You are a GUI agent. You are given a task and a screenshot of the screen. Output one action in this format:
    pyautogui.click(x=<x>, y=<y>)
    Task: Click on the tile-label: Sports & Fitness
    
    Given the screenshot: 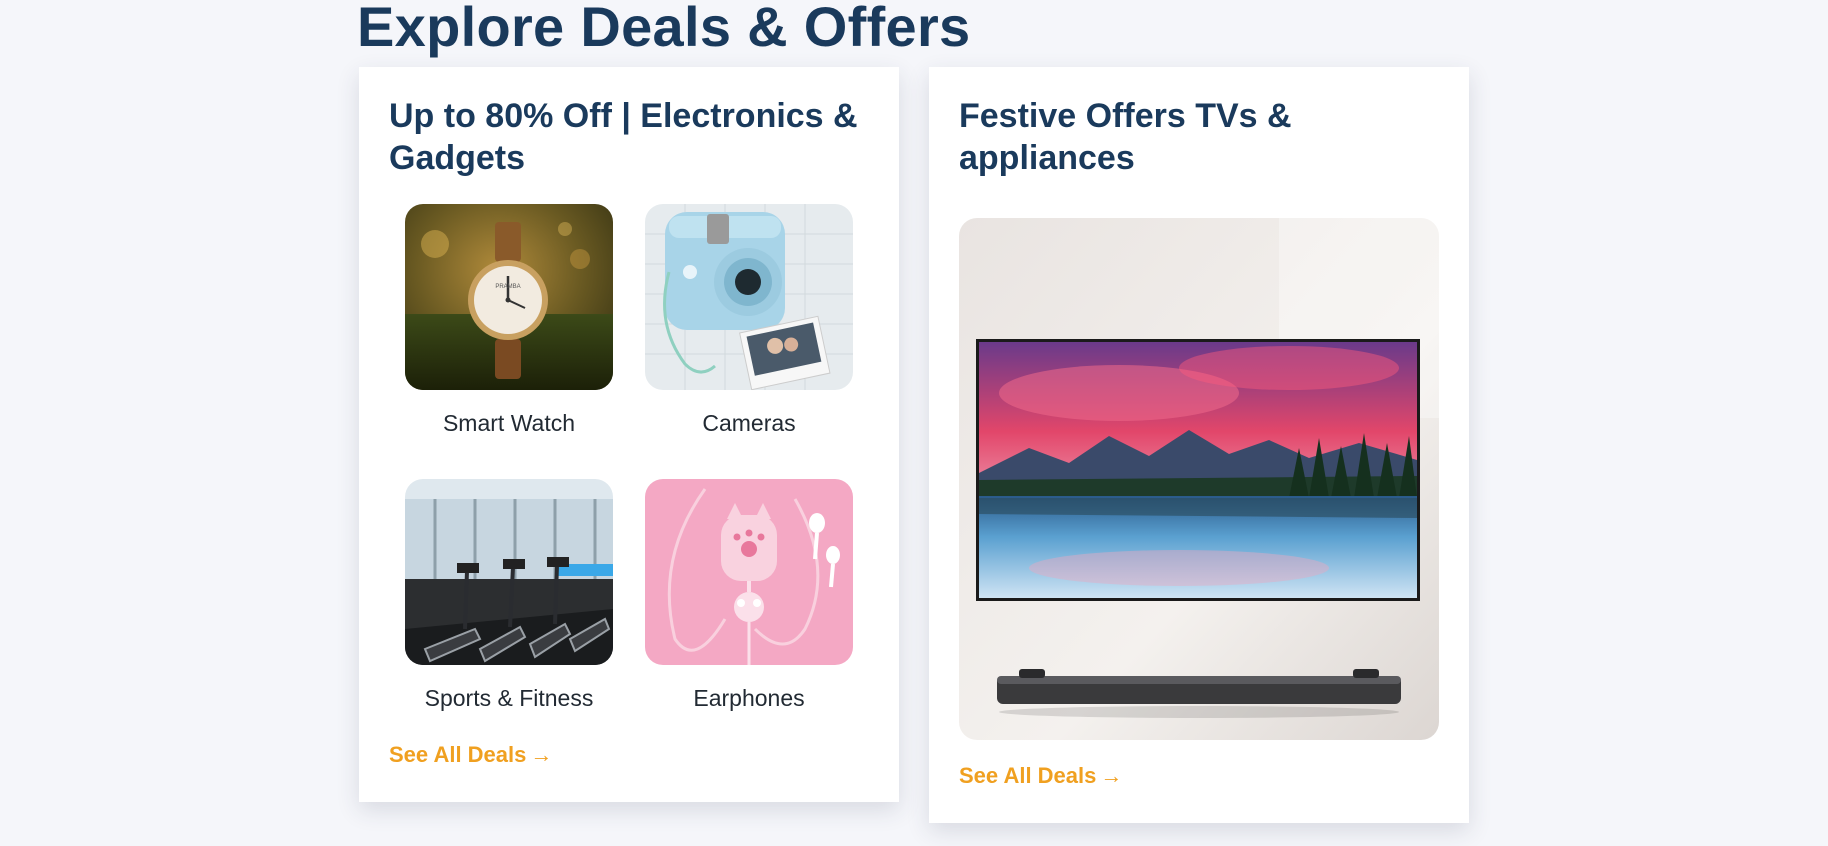 What is the action you would take?
    pyautogui.click(x=509, y=698)
    